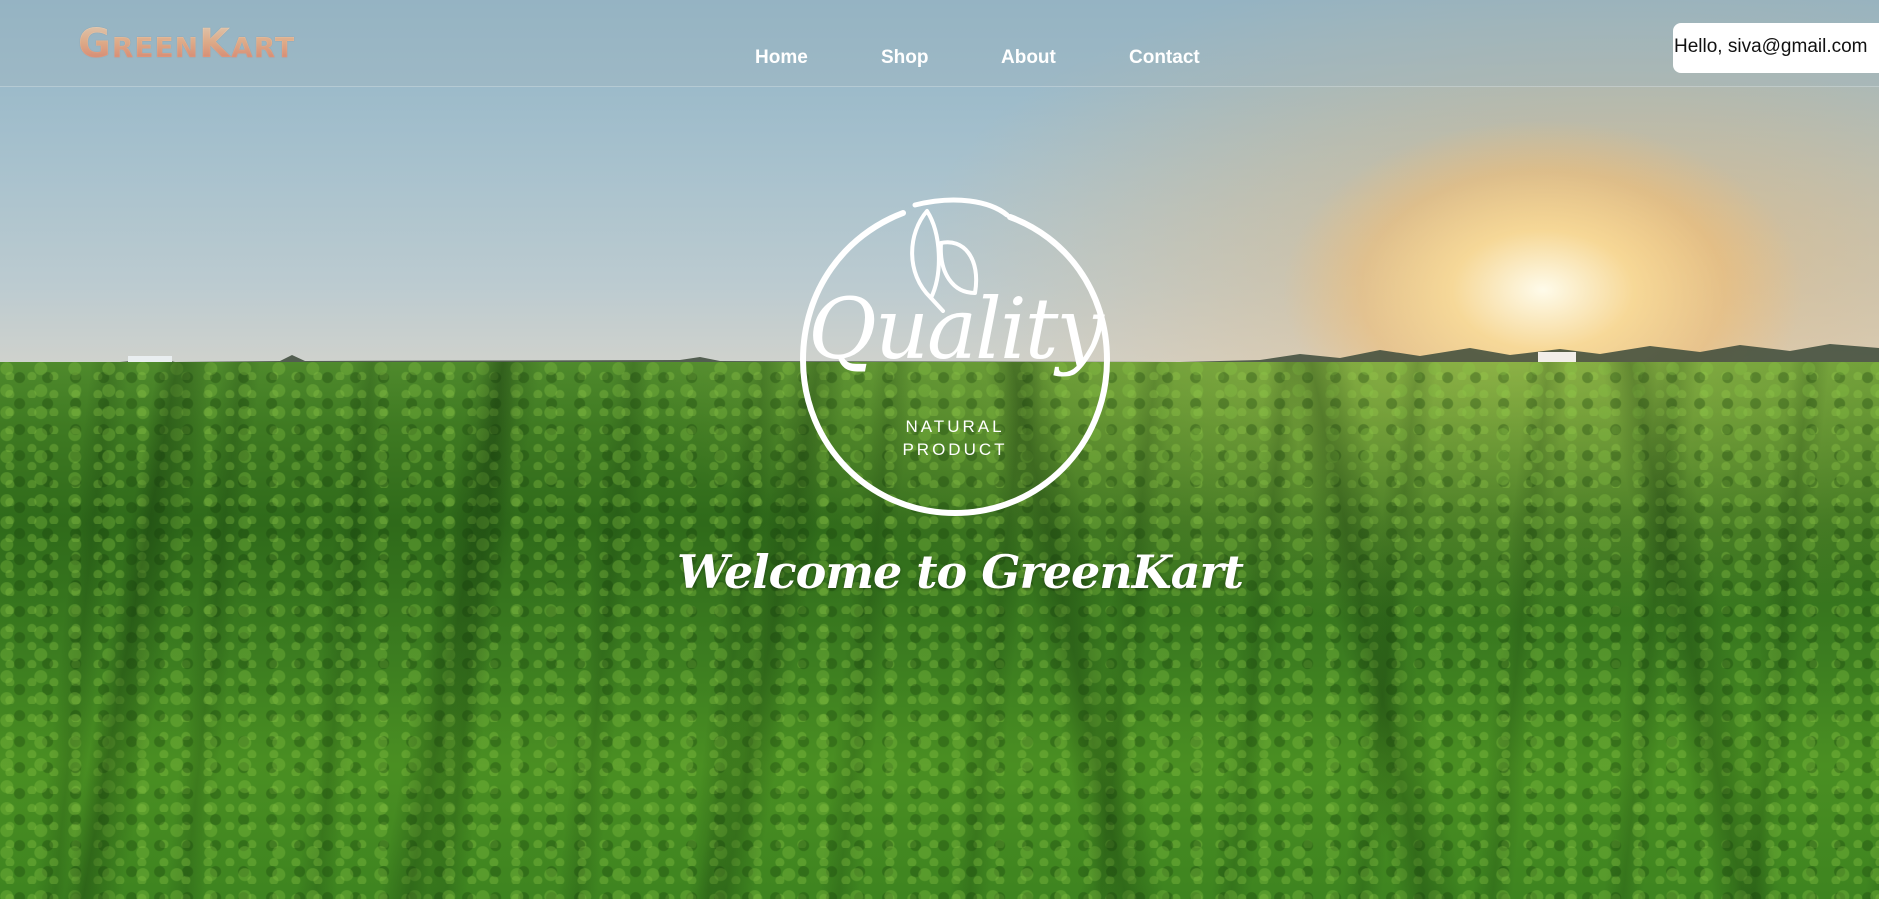 This screenshot has width=1879, height=899. I want to click on emblem-natural-text: NATURAL, so click(955, 426).